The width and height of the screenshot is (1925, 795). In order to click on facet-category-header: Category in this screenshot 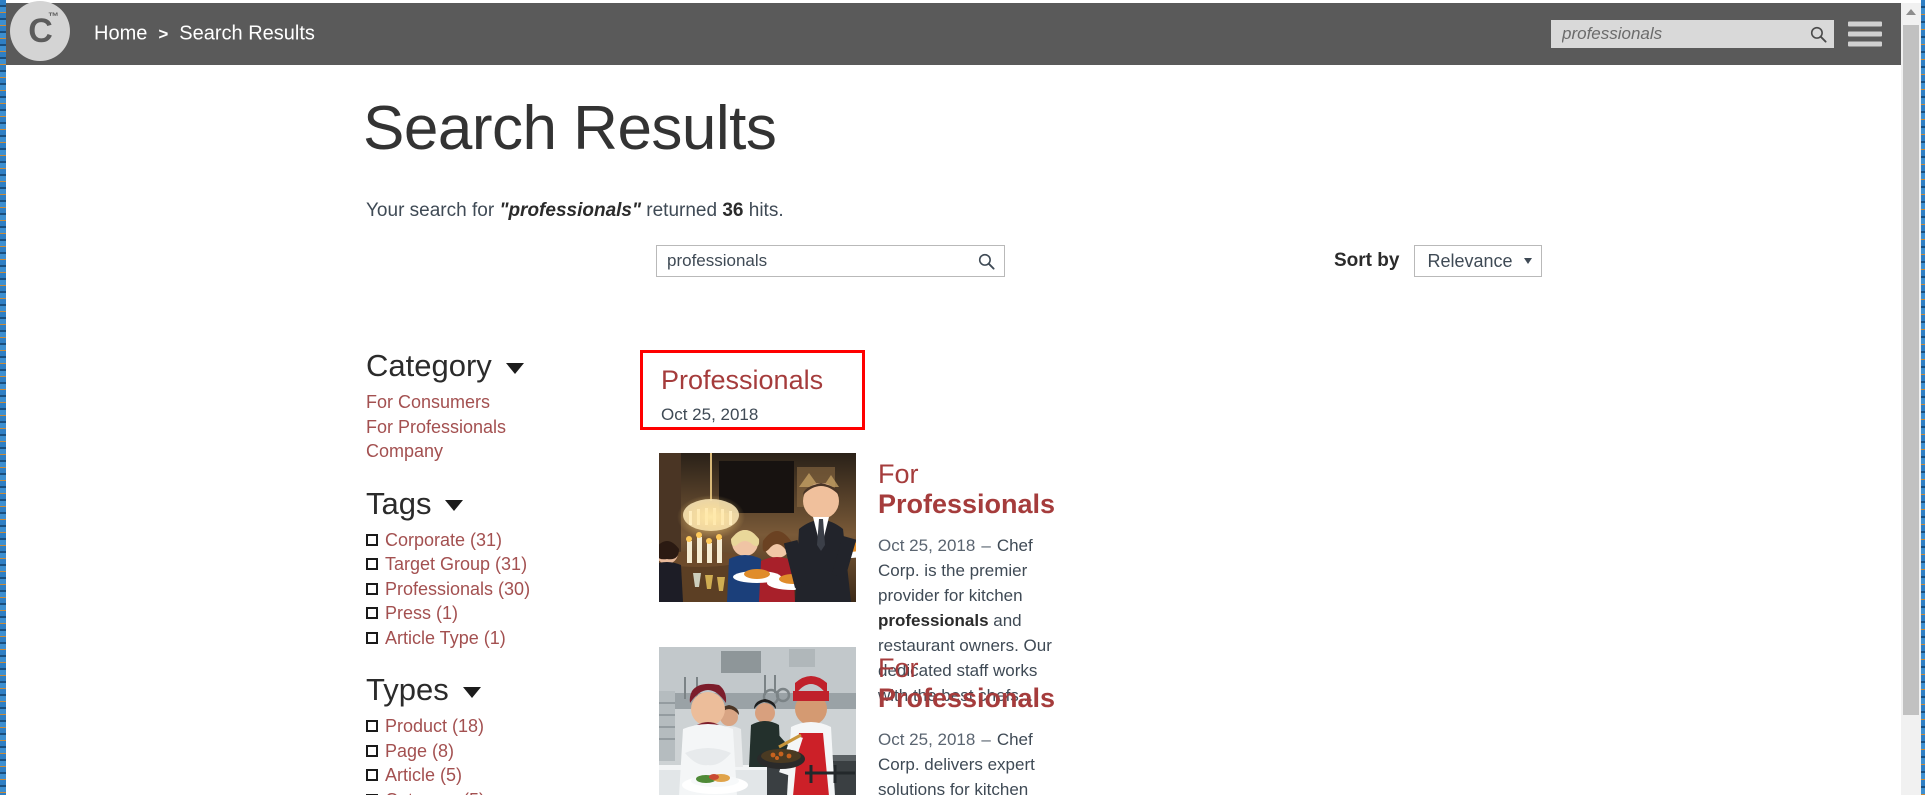, I will do `click(486, 366)`.